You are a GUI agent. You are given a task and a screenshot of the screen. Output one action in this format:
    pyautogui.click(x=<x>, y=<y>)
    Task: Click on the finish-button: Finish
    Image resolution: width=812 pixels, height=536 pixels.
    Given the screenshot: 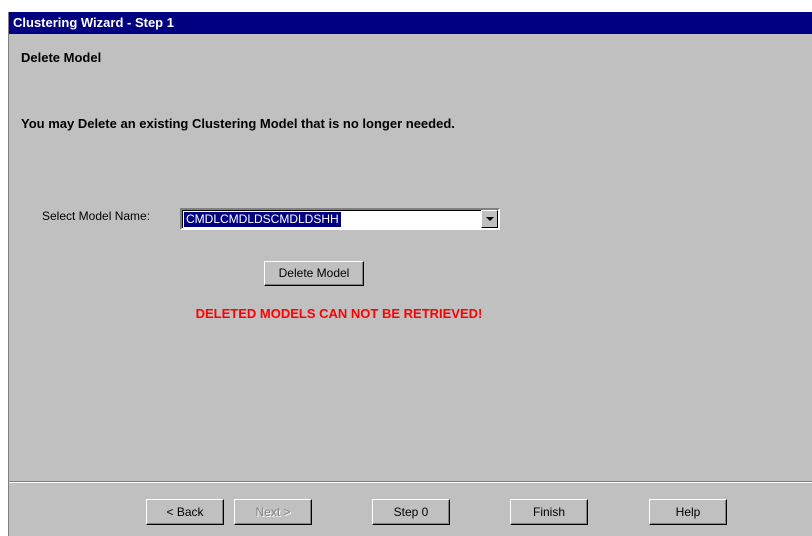 What is the action you would take?
    pyautogui.click(x=549, y=512)
    